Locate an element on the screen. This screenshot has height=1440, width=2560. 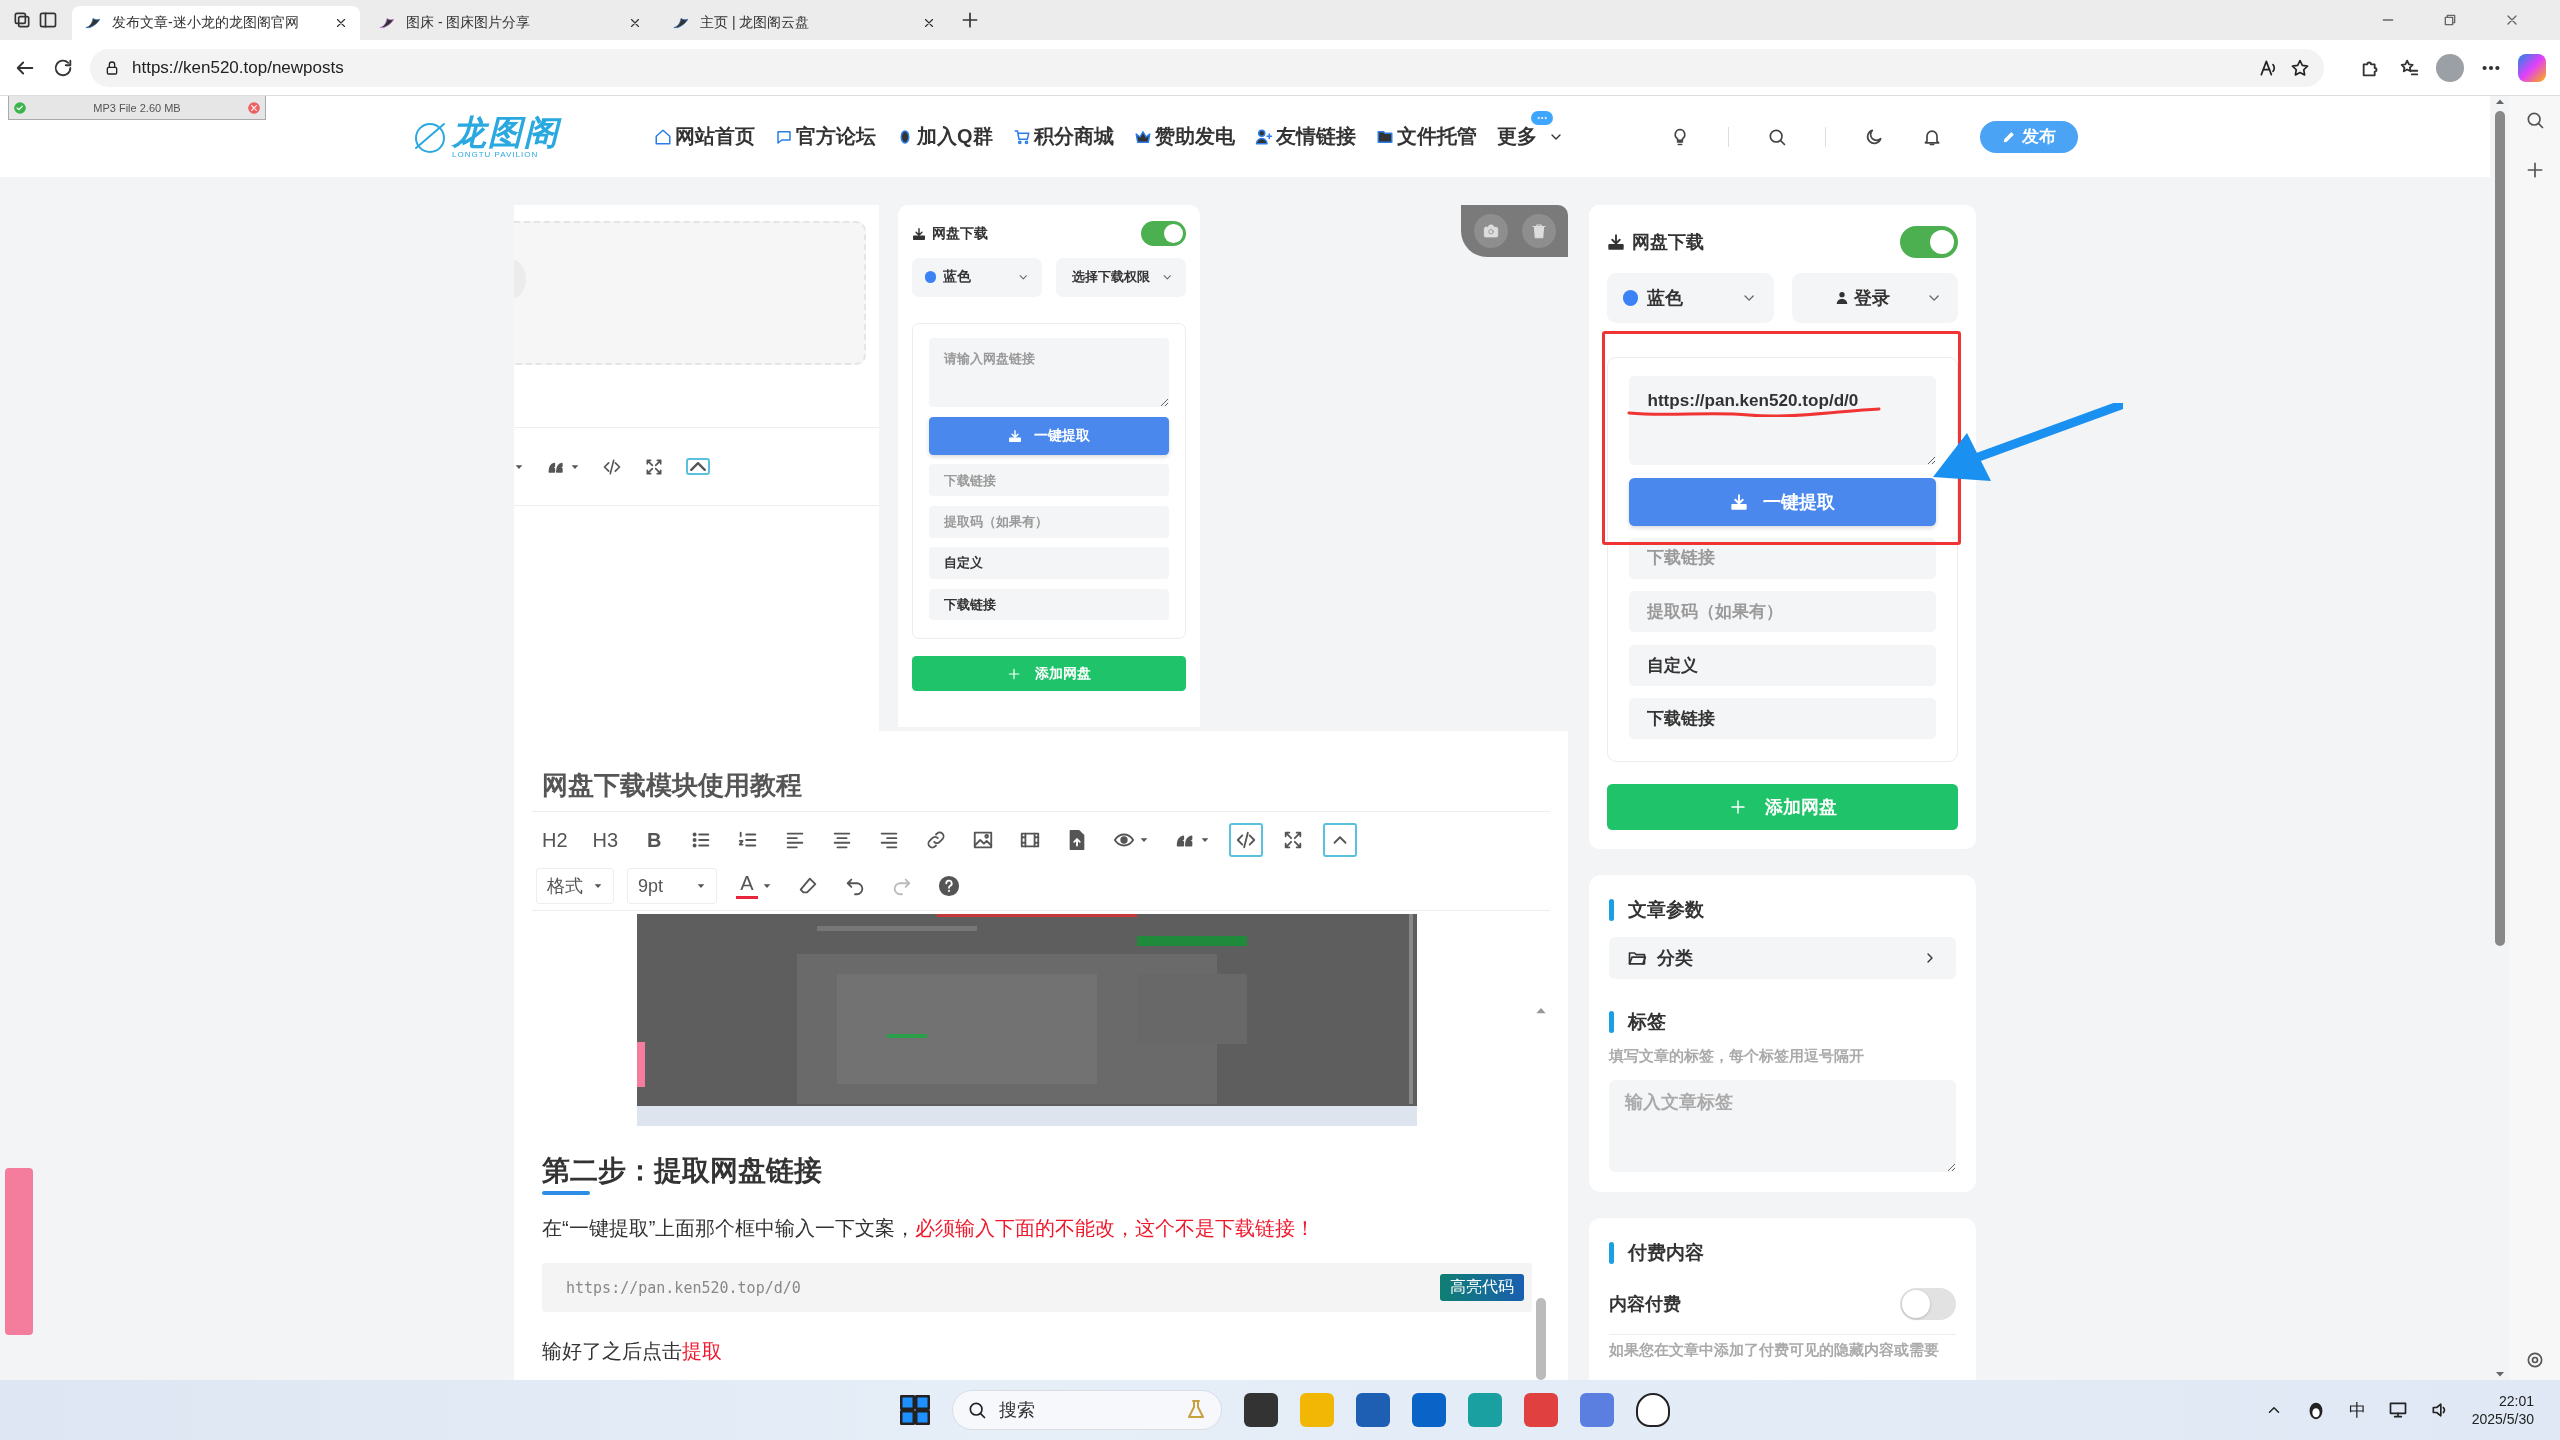
collapse-button is located at coordinates (698, 466).